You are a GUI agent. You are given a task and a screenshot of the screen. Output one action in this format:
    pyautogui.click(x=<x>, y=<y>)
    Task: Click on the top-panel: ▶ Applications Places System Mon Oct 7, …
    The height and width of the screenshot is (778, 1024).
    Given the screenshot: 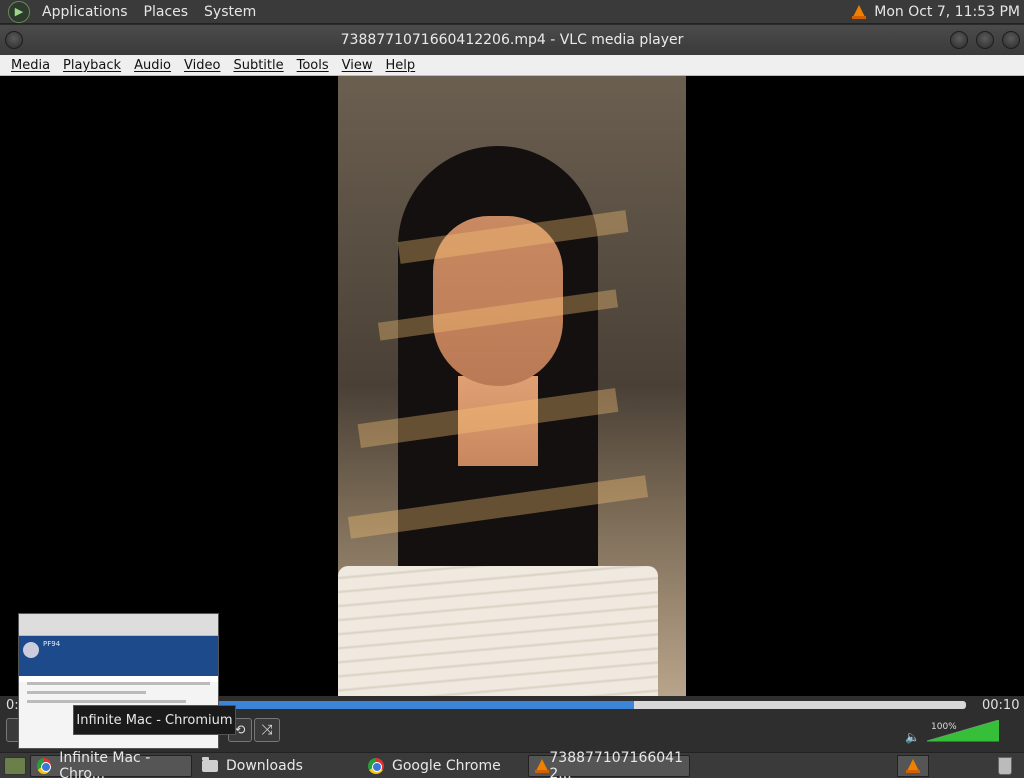 What is the action you would take?
    pyautogui.click(x=512, y=12)
    